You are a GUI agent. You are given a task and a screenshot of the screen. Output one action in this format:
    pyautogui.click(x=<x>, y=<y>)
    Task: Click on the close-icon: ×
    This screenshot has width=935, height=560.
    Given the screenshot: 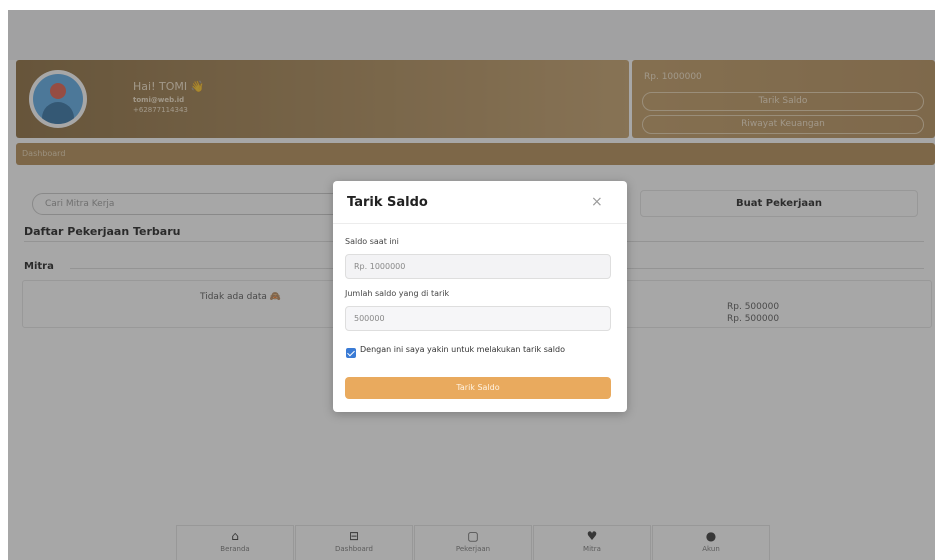 What is the action you would take?
    pyautogui.click(x=597, y=202)
    